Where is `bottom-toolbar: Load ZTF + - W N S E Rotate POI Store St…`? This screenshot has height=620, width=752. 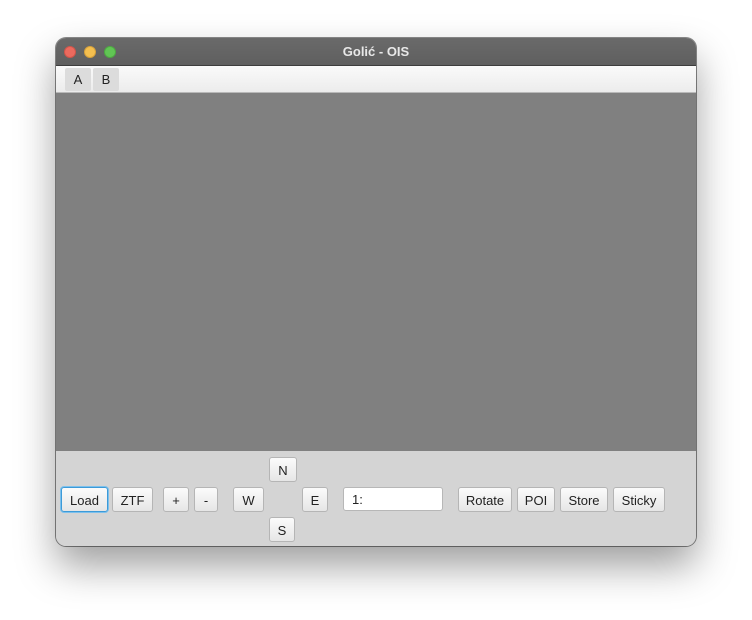 bottom-toolbar: Load ZTF + - W N S E Rotate POI Store St… is located at coordinates (376, 498).